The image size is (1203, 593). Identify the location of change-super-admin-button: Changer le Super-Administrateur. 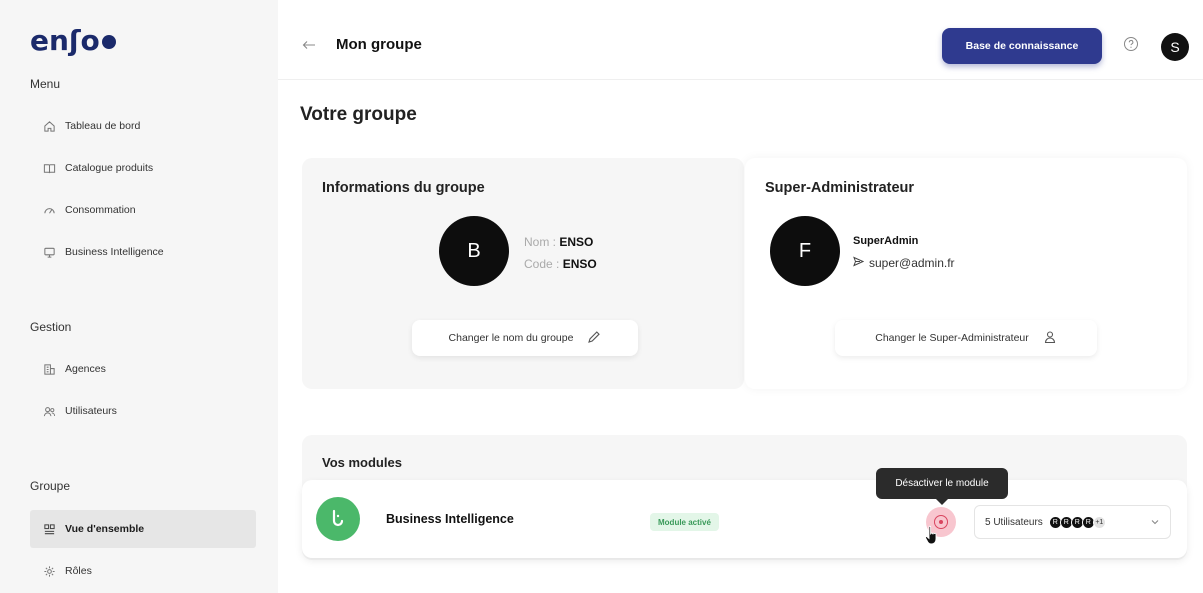
(966, 338).